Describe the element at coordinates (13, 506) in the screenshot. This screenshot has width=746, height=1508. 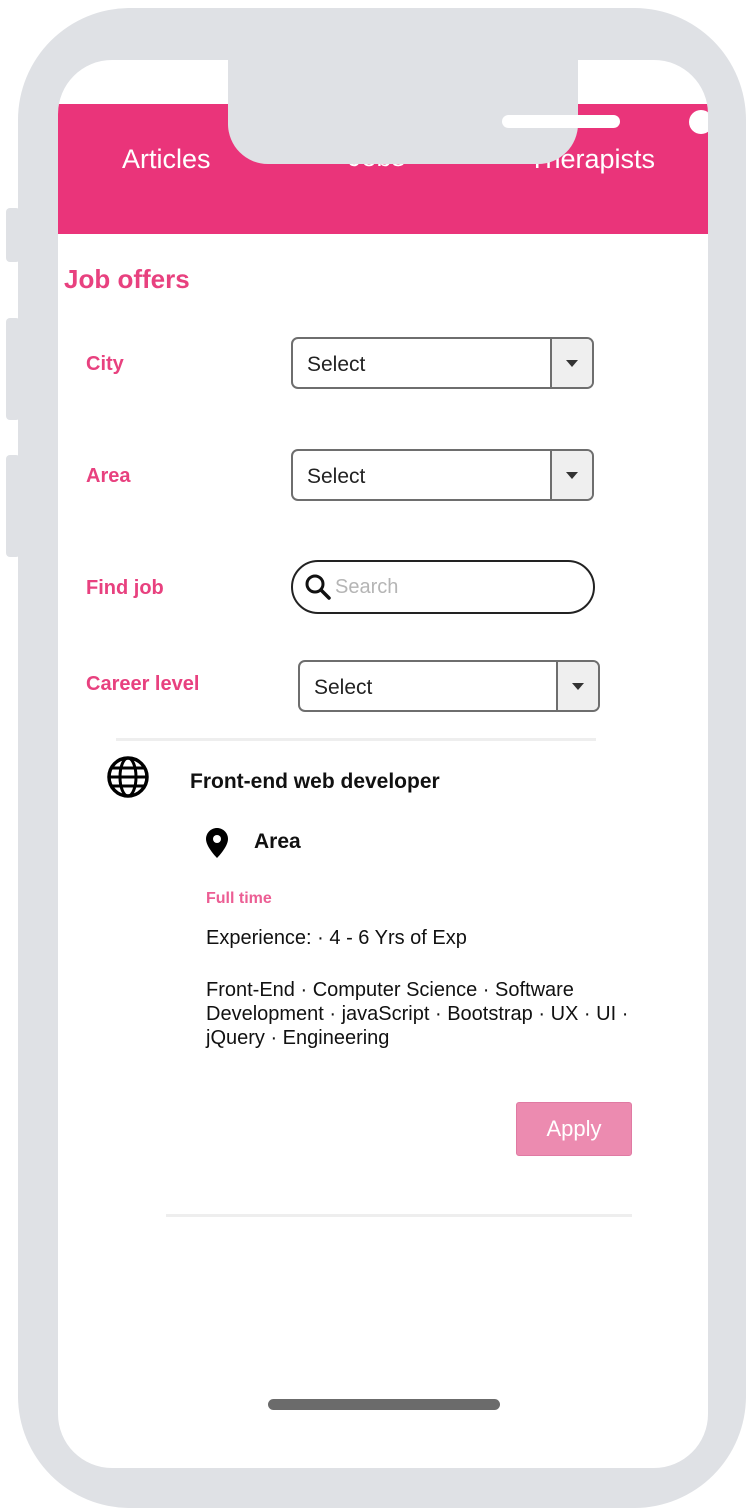
I see `side-button` at that location.